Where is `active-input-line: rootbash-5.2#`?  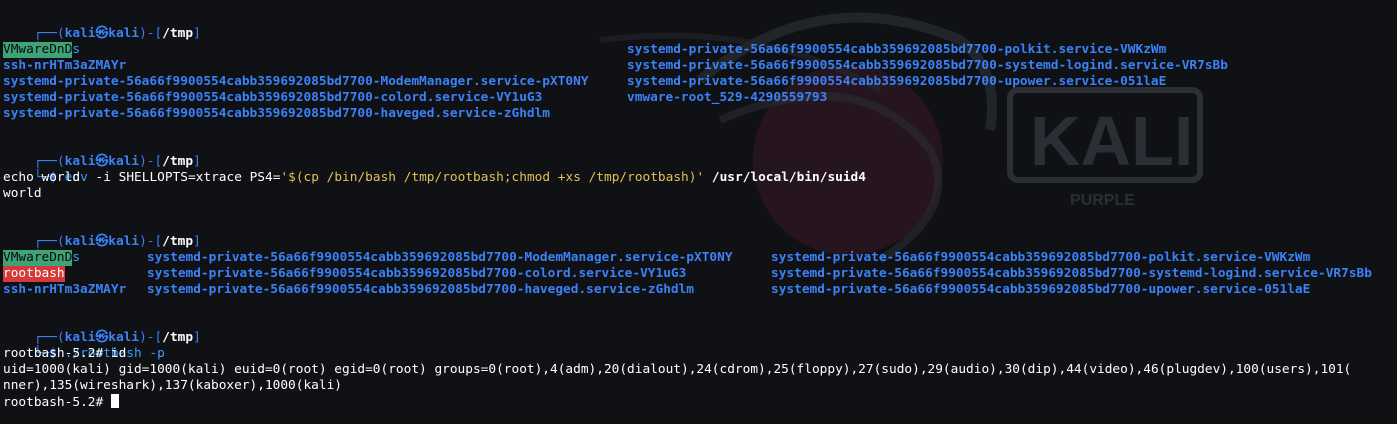 active-input-line: rootbash-5.2# is located at coordinates (677, 402).